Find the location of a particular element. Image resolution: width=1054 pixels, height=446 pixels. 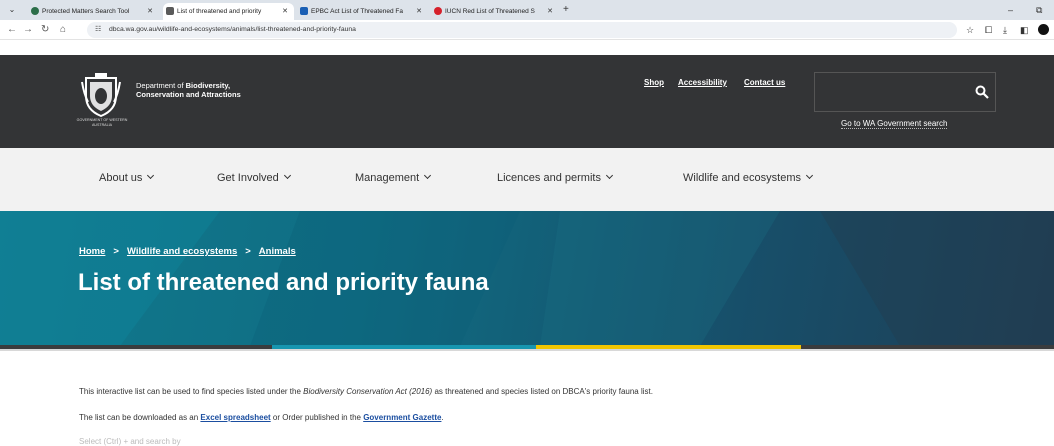

site-settings-icon: ☷ is located at coordinates (98, 30).